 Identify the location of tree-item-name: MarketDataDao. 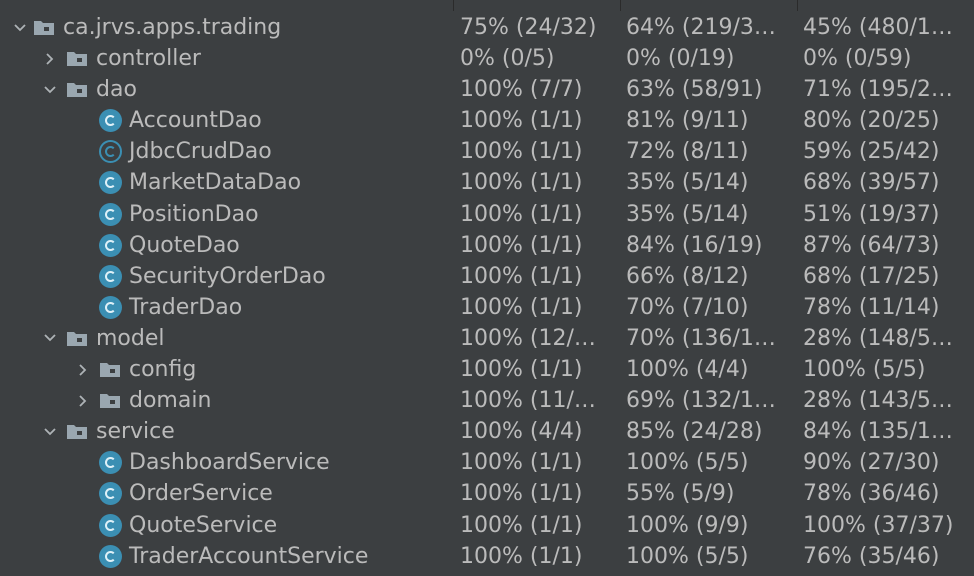
(200, 182).